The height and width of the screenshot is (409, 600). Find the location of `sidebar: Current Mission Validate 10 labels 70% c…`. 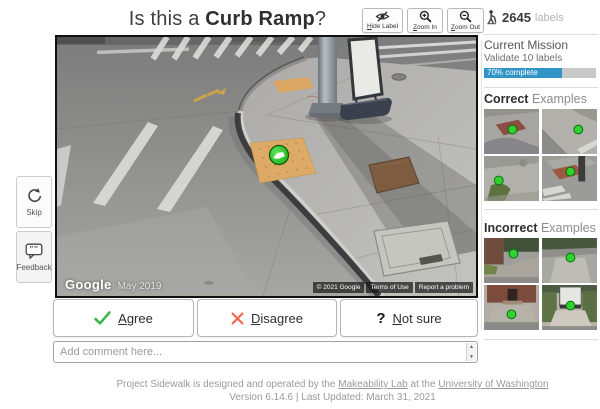

sidebar: Current Mission Validate 10 labels 70% c… is located at coordinates (541, 187).